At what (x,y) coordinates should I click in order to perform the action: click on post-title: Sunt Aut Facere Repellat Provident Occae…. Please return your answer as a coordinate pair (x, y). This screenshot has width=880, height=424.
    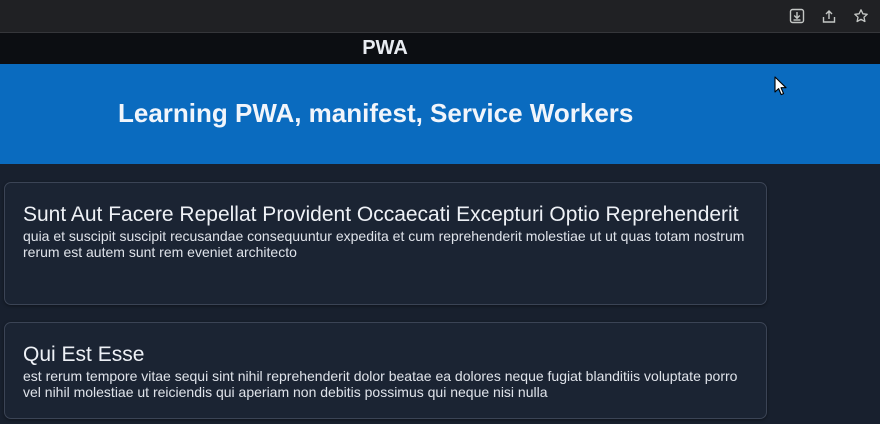
    Looking at the image, I should click on (381, 214).